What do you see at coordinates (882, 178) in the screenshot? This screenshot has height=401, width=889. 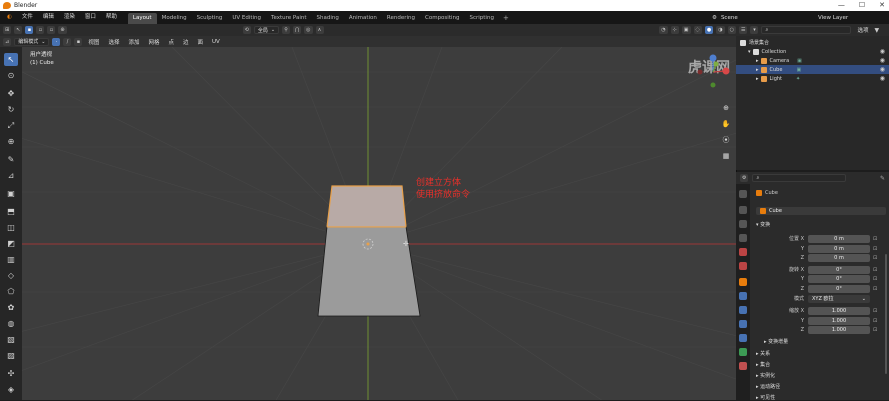 I see `pin-icon: ✎` at bounding box center [882, 178].